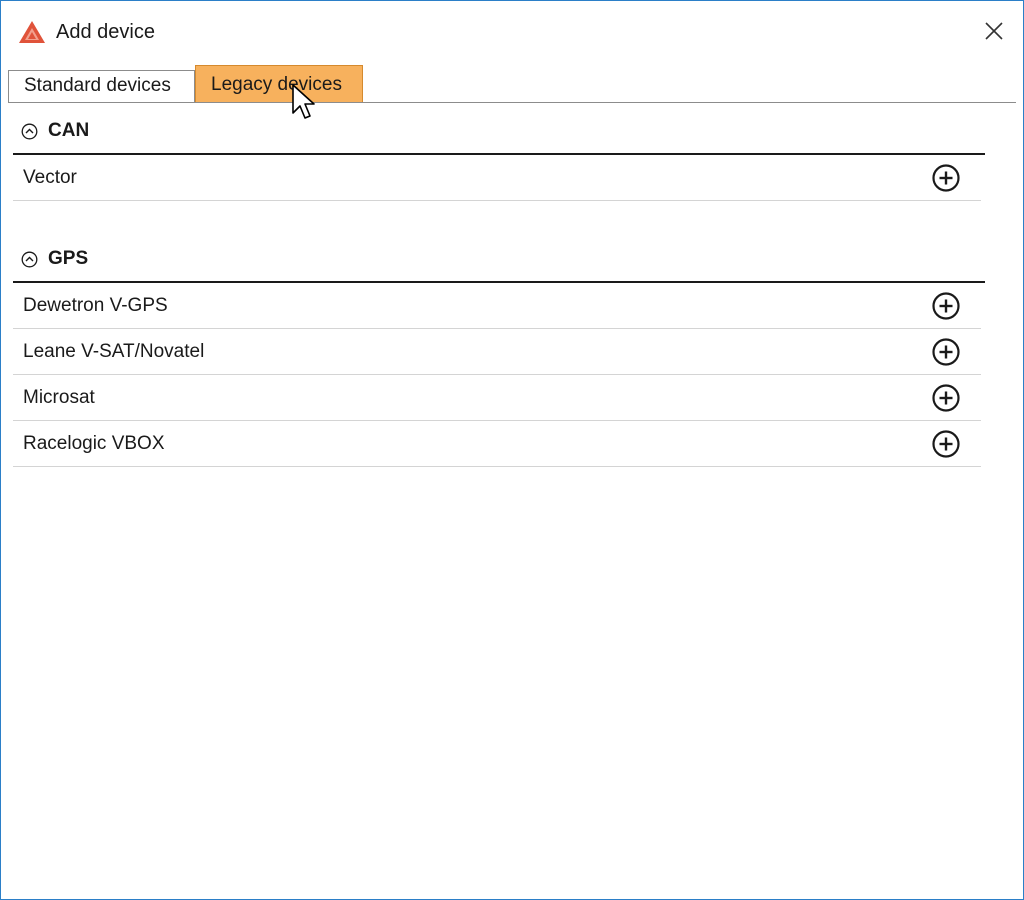  Describe the element at coordinates (497, 178) in the screenshot. I see `list-item: Vector` at that location.